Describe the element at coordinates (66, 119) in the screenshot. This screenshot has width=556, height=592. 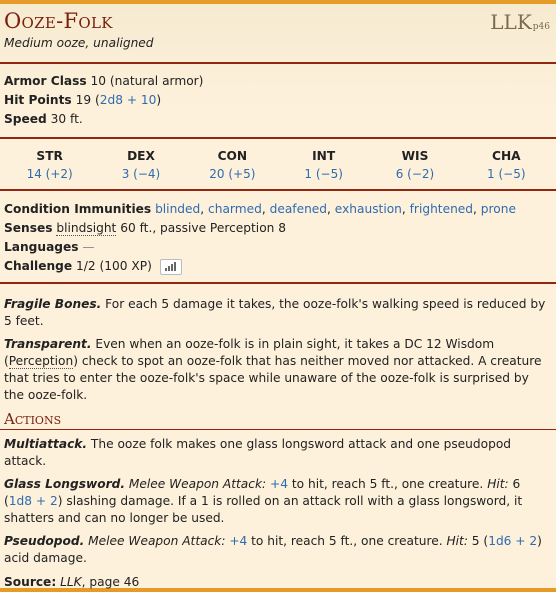
I see `speed-value: 30 ft.` at that location.